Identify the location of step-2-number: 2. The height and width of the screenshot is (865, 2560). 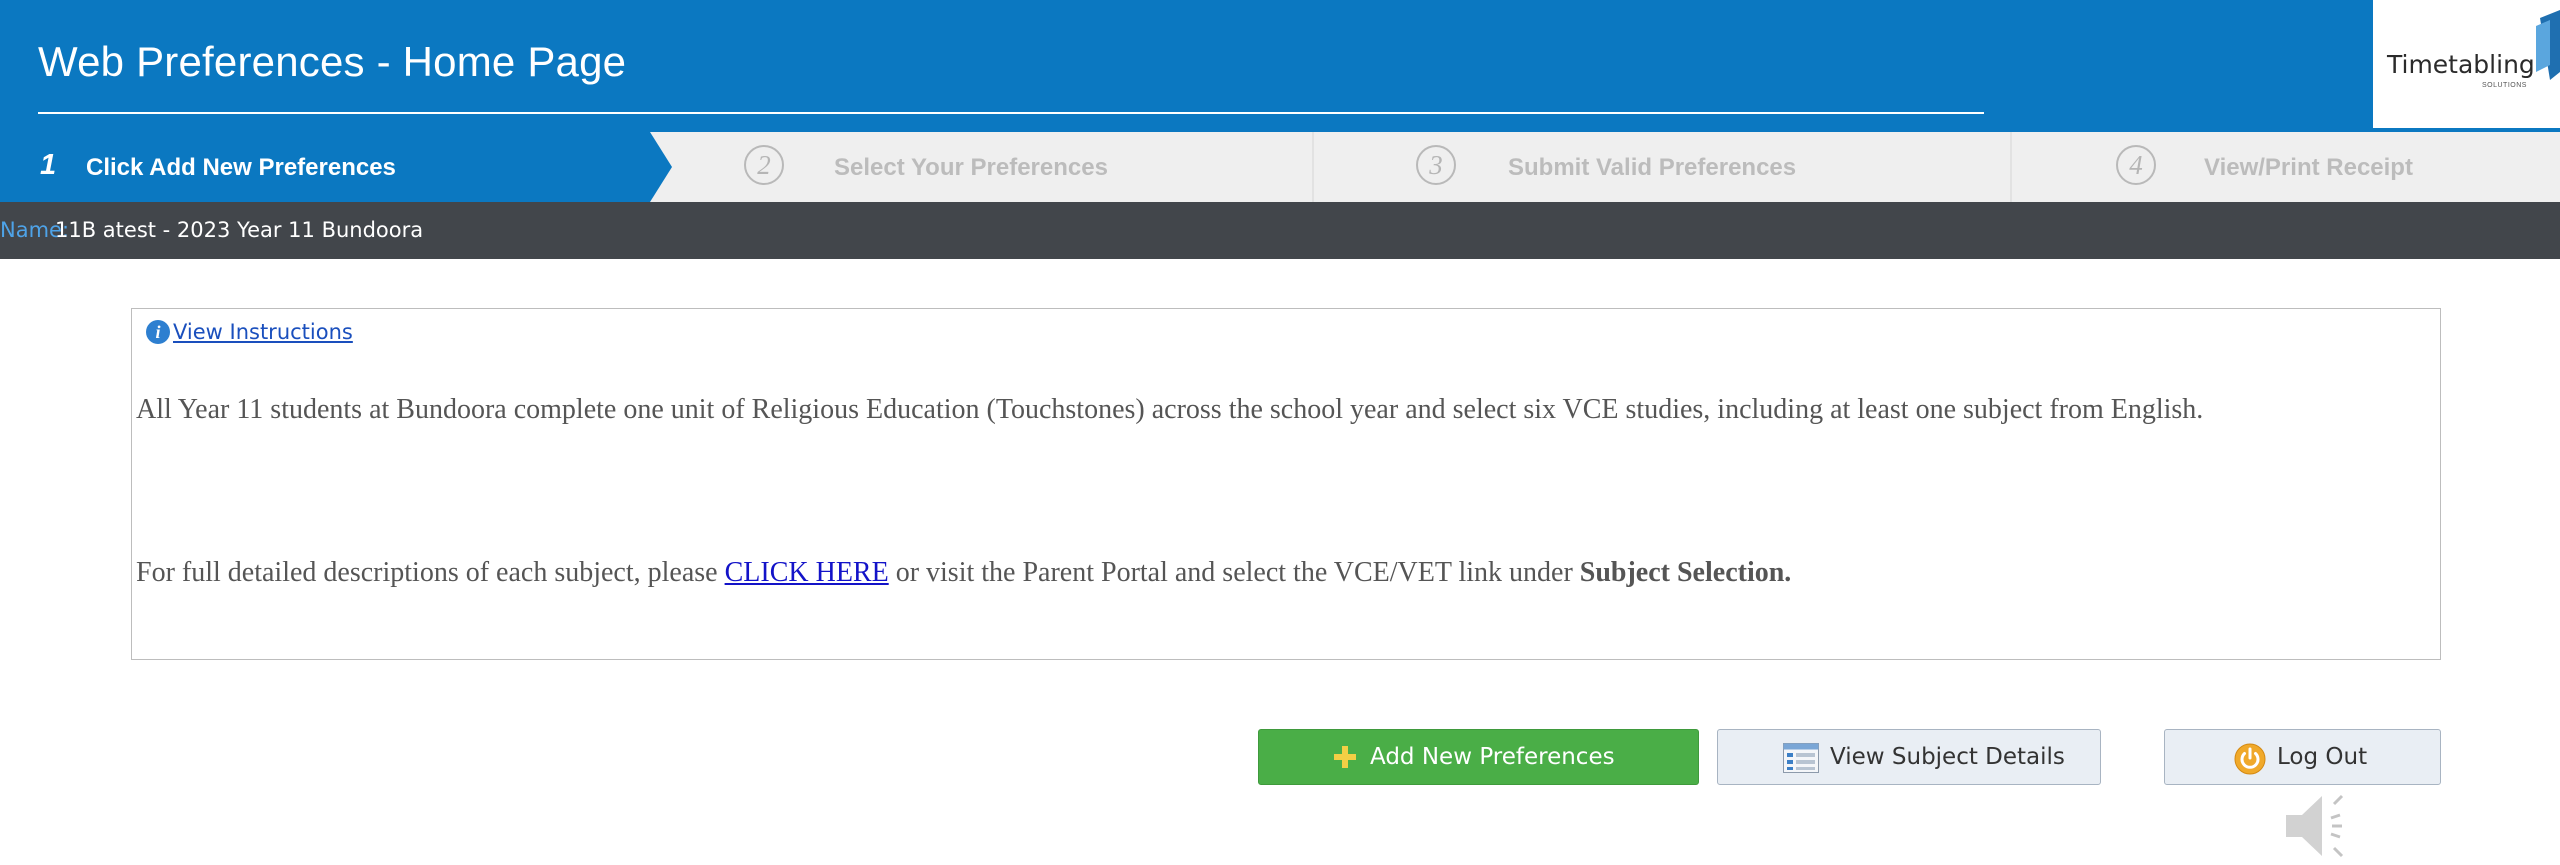
(764, 165).